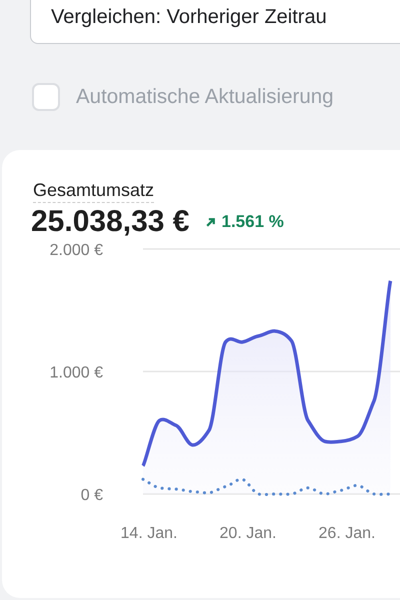  What do you see at coordinates (110, 222) in the screenshot?
I see `metric-value: 25.038,33 €` at bounding box center [110, 222].